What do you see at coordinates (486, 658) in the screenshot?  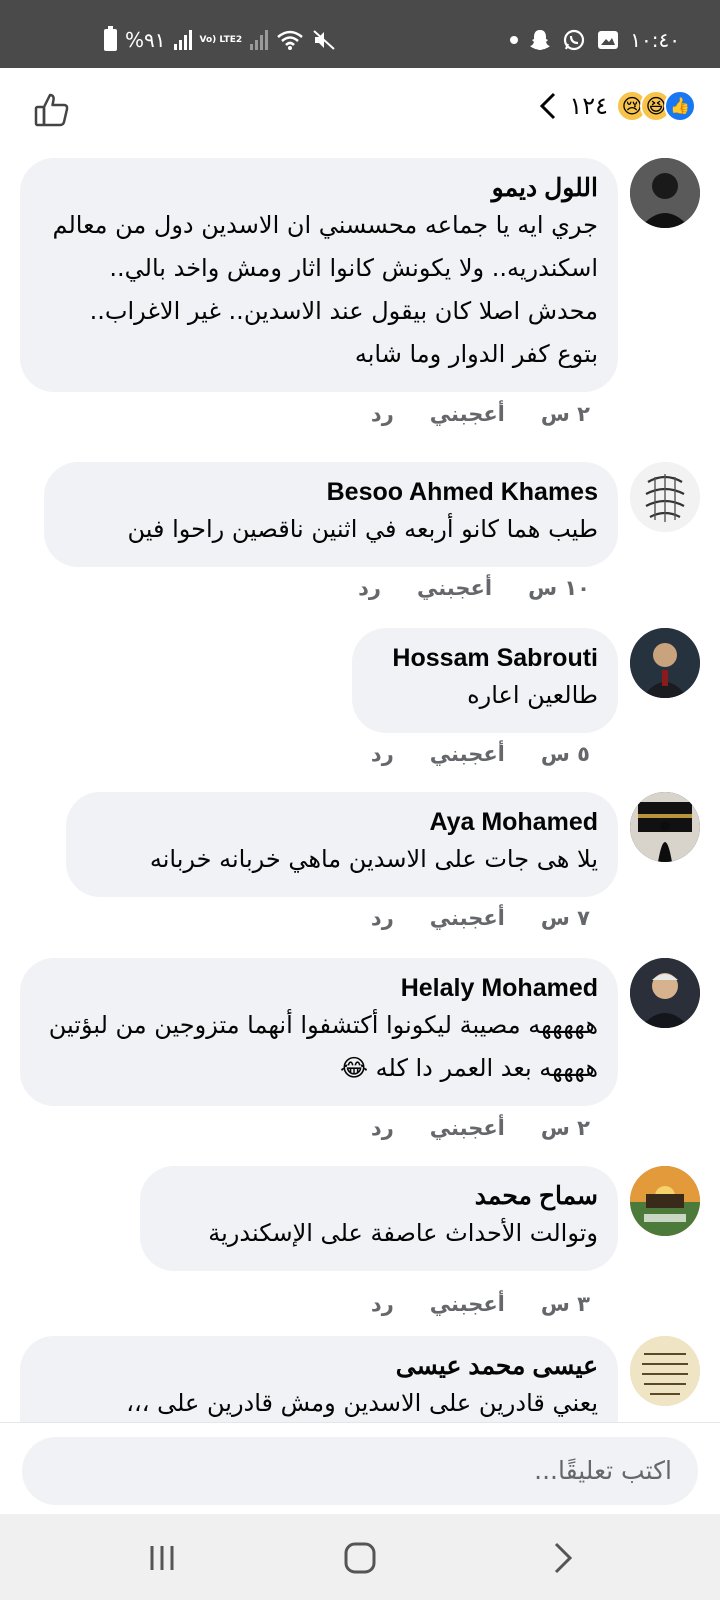 I see `comment-author: Hossam Sabrouti` at bounding box center [486, 658].